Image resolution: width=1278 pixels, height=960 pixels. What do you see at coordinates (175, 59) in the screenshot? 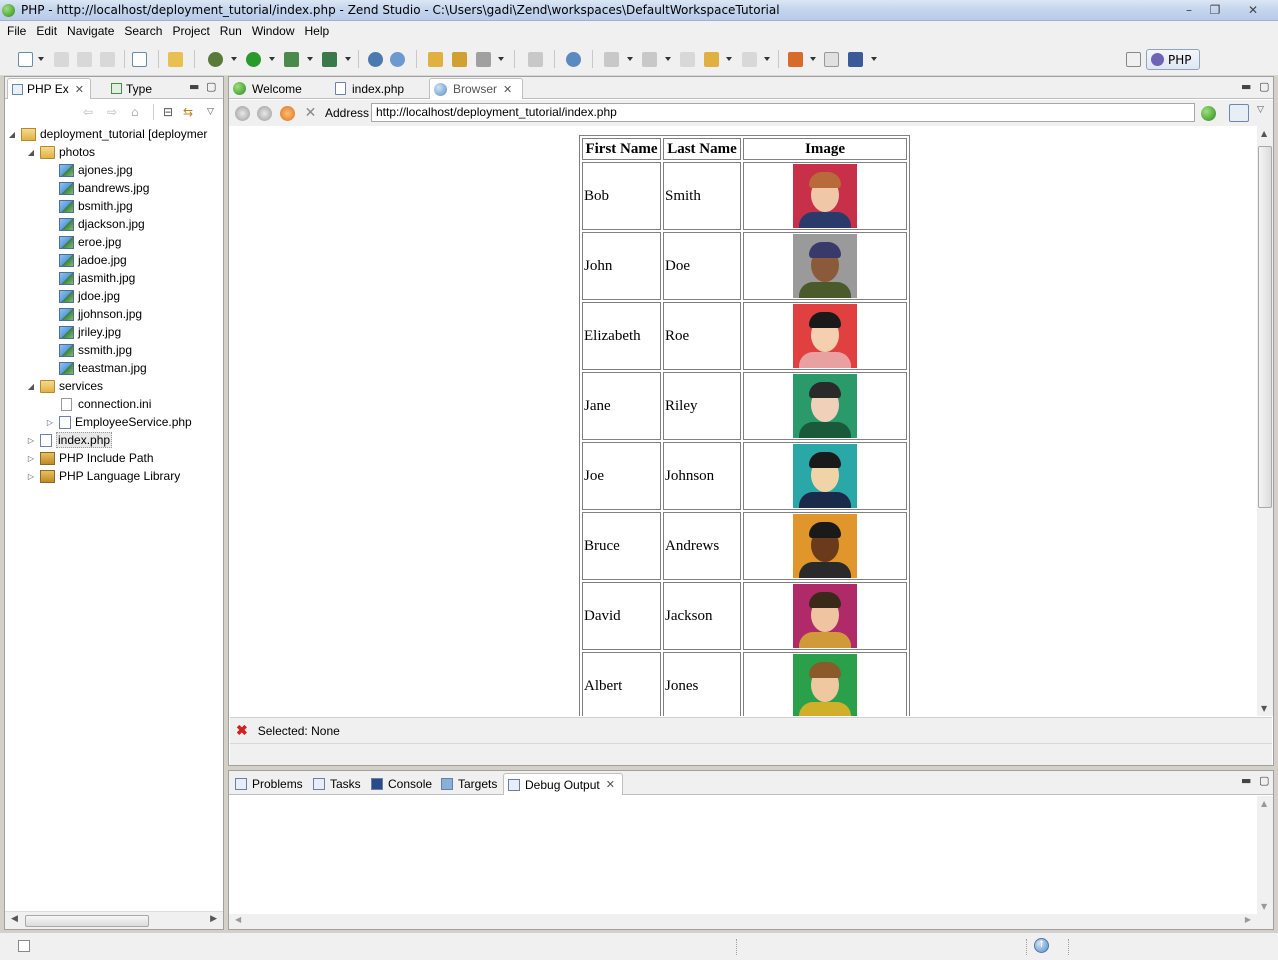
I see `open-type-icon` at bounding box center [175, 59].